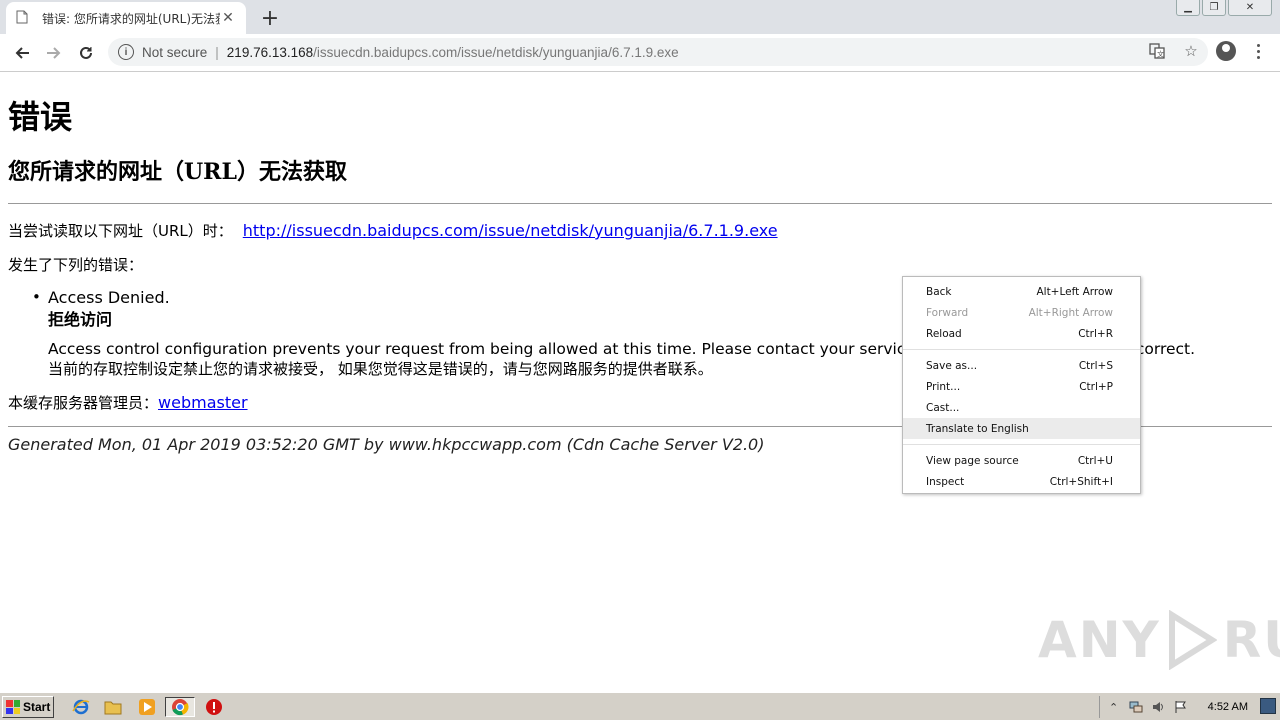  I want to click on menu-item-back: Back Alt+Left Arrow, so click(1021, 291).